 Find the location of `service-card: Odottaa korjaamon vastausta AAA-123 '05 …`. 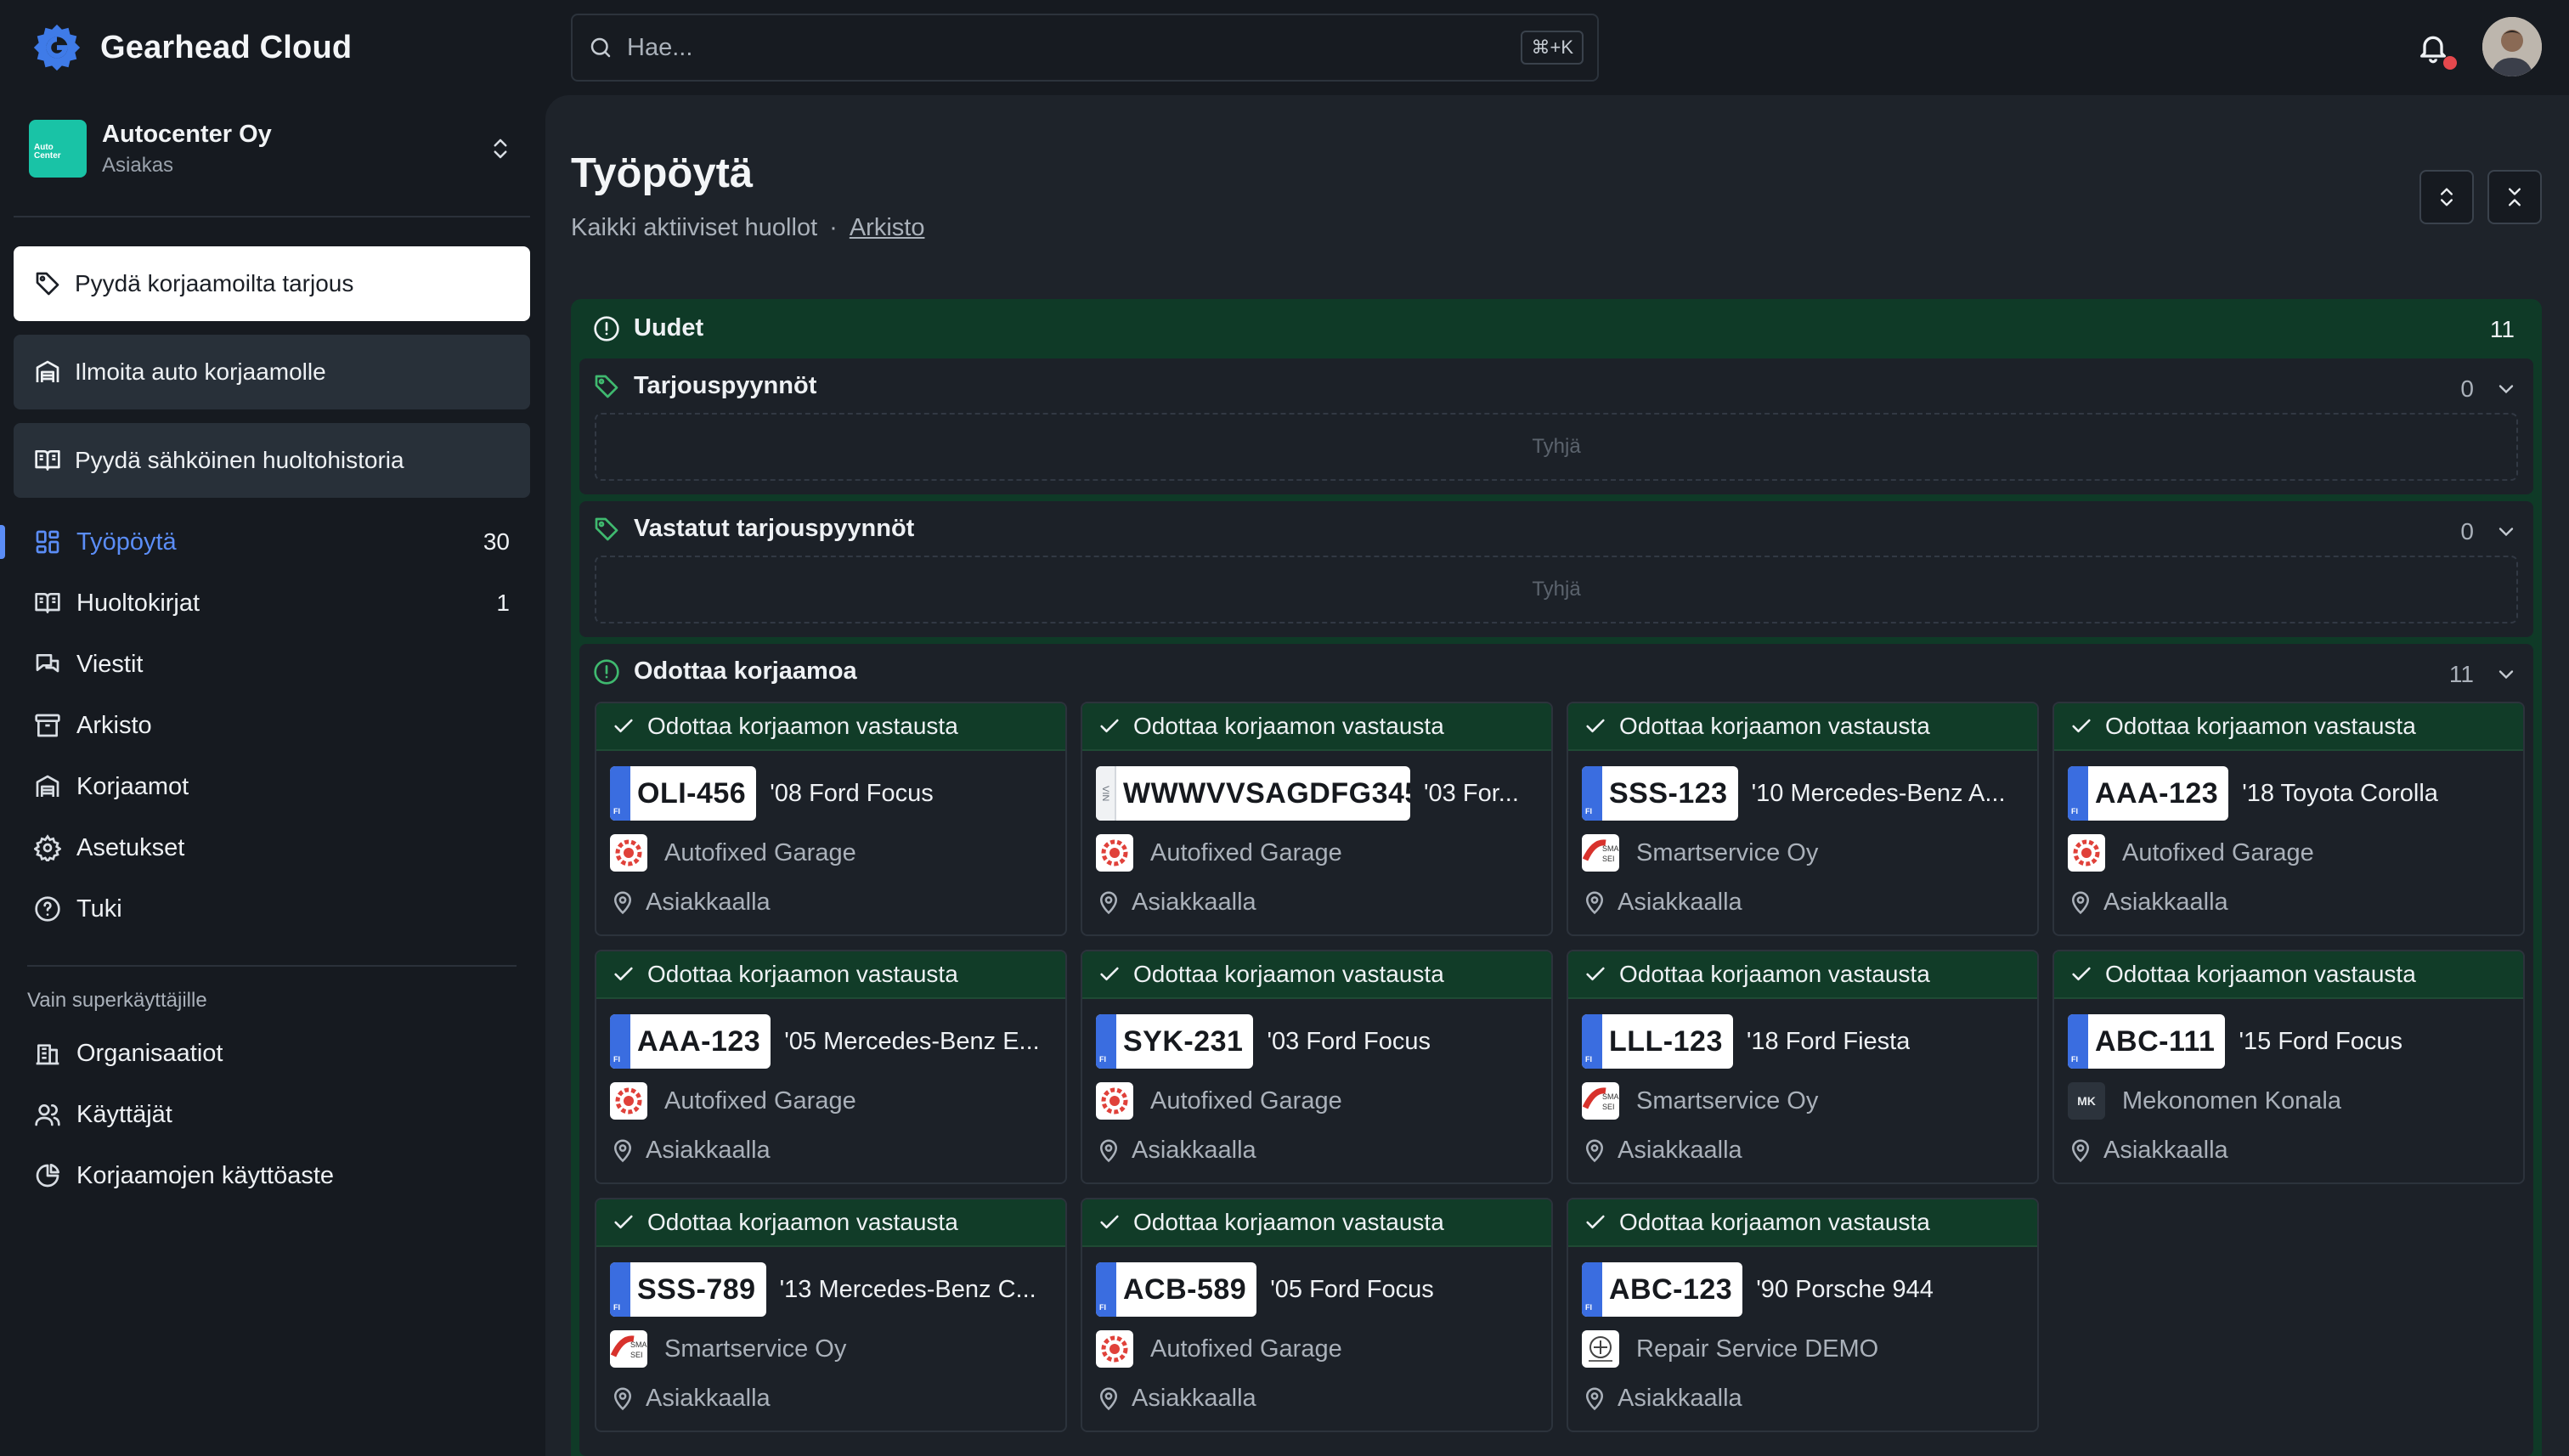

service-card: Odottaa korjaamon vastausta AAA-123 '05 … is located at coordinates (831, 1067).